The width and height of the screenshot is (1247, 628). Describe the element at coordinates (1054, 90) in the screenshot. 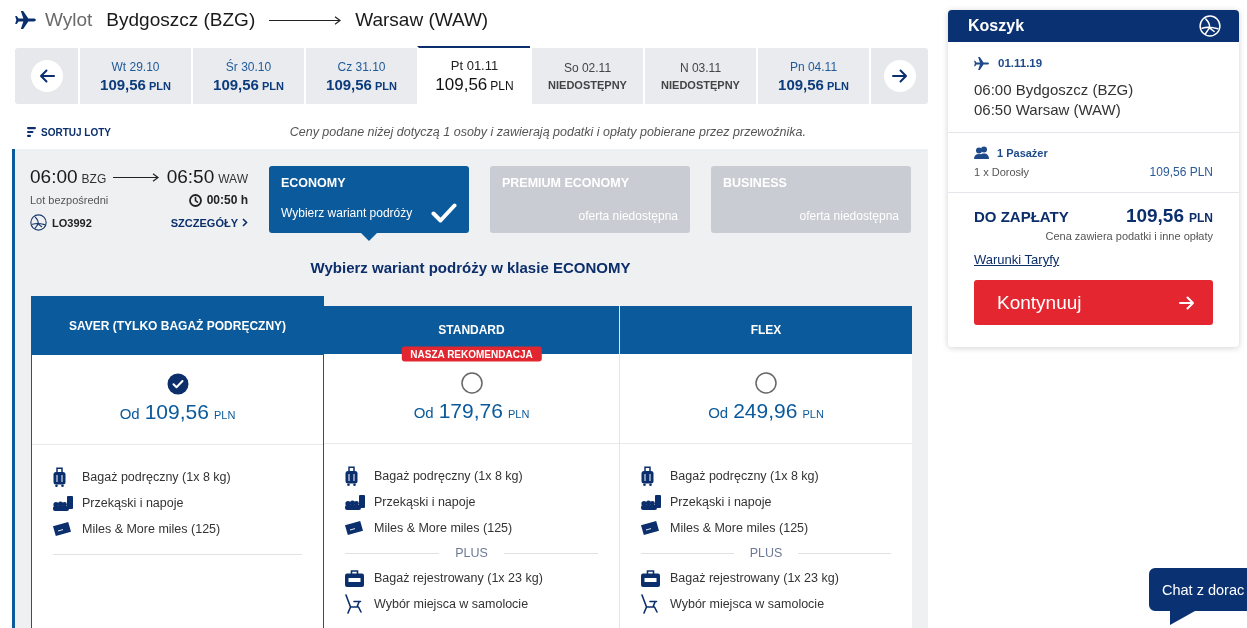

I see `route-text: 06:00 Bydgoszcz (BZG)` at that location.